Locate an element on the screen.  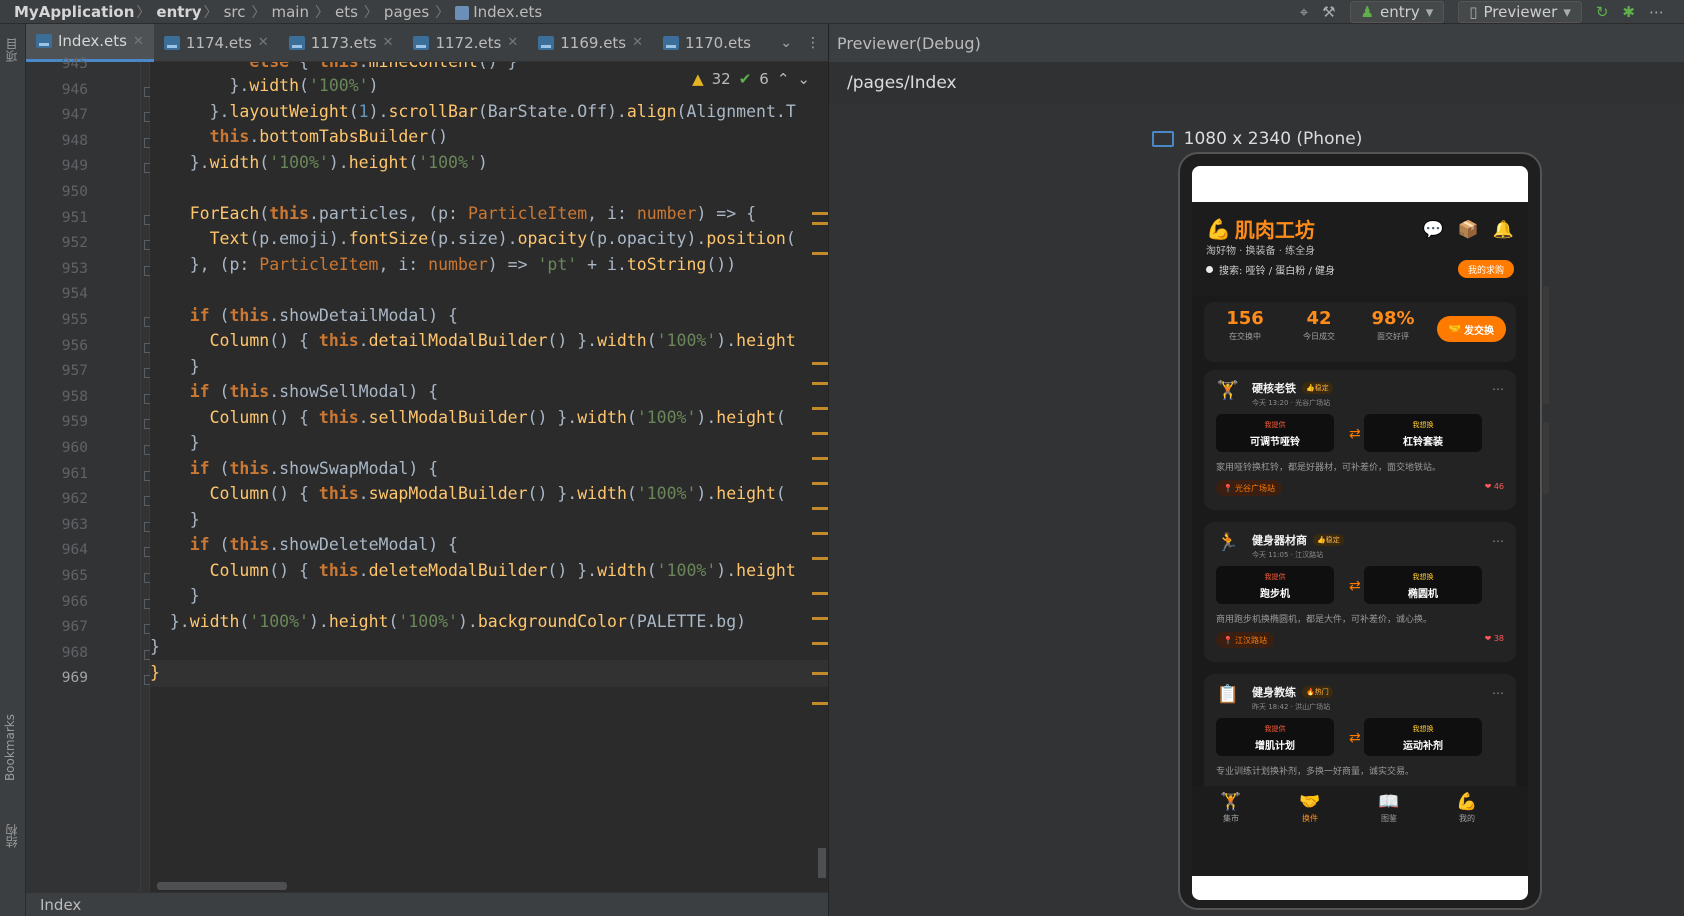
location-chip: 📍 江汉路站 is located at coordinates (1245, 640).